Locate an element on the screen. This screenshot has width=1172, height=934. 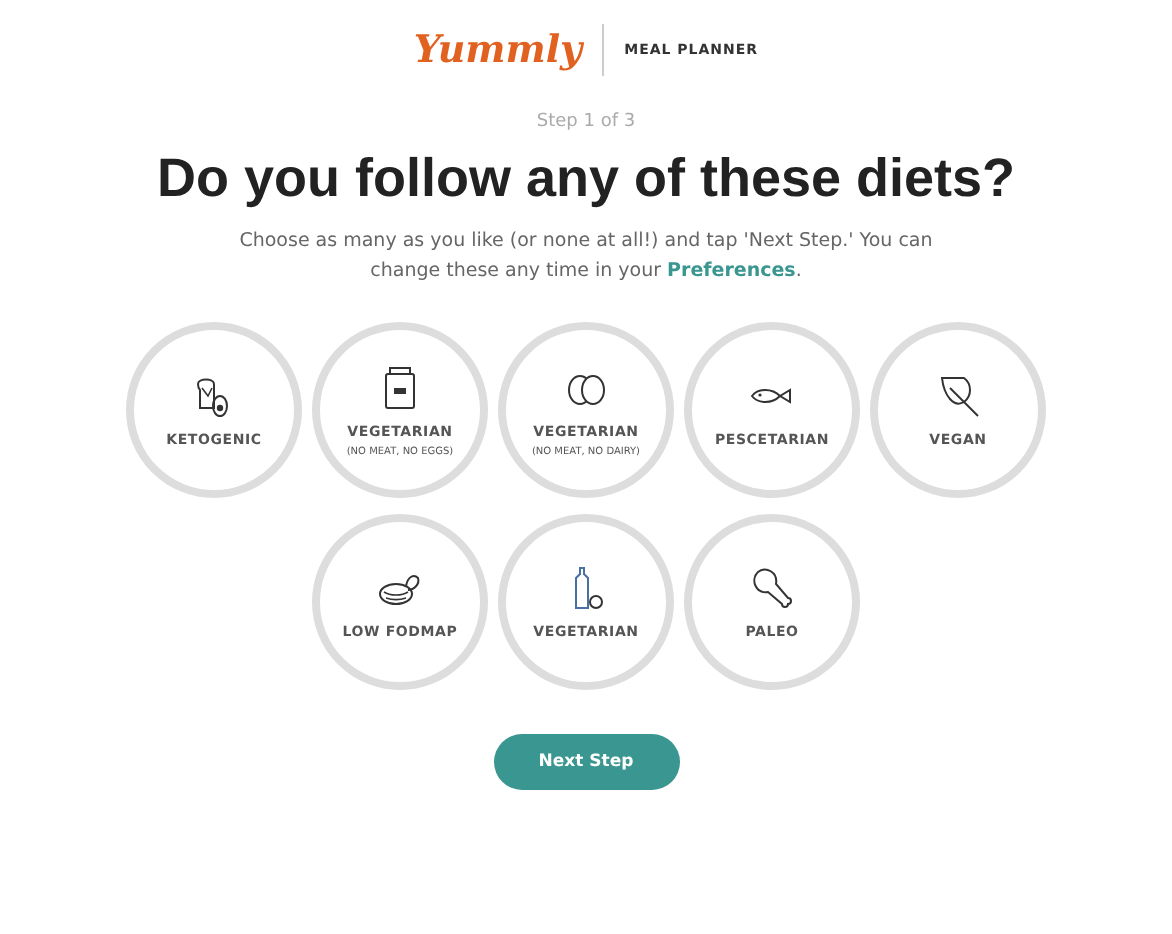
logo: Yummly is located at coordinates (498, 50).